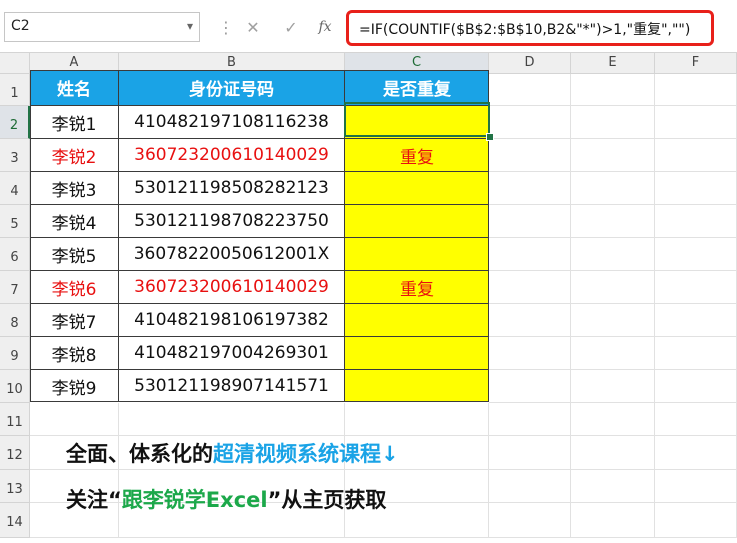 The image size is (737, 543). Describe the element at coordinates (490, 137) in the screenshot. I see `fill-handle` at that location.